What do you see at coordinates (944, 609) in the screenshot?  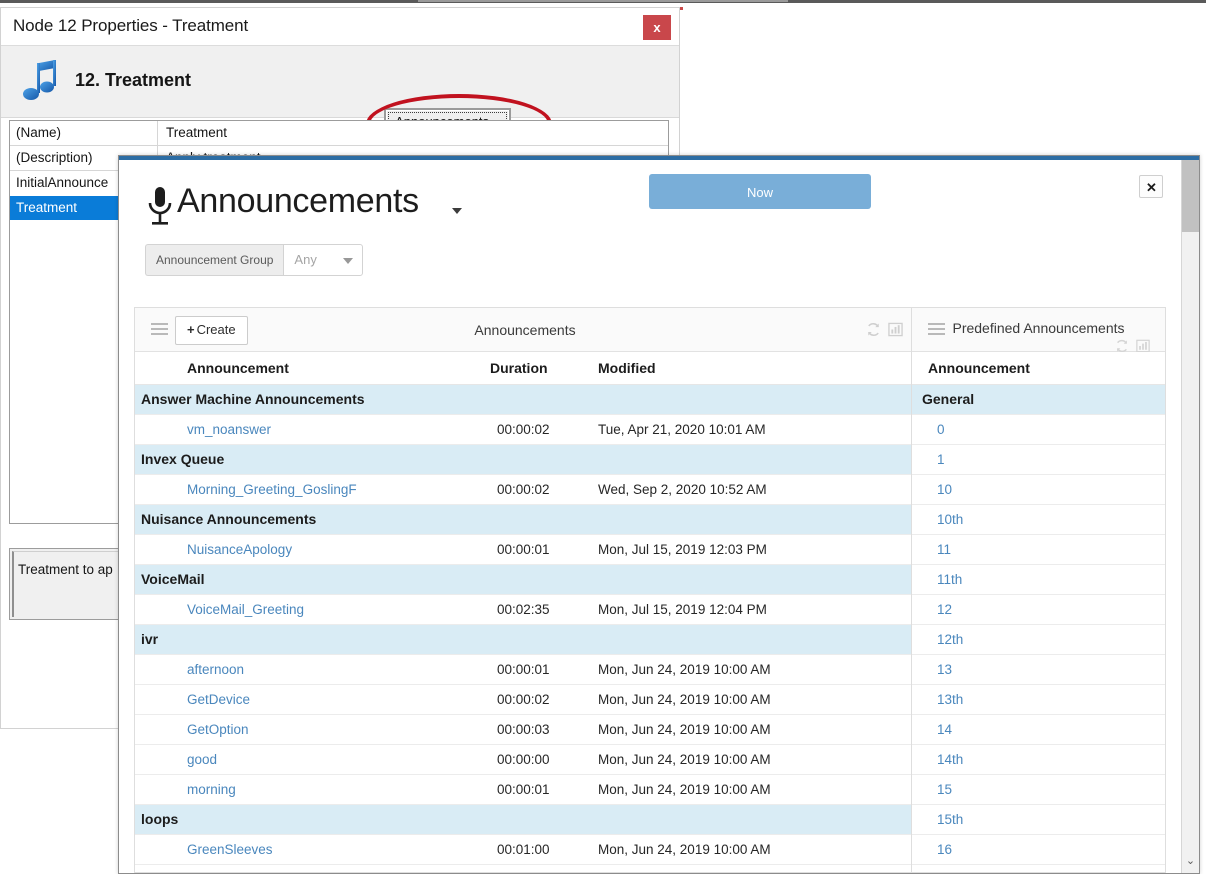 I see `announcement-name-link: 12` at bounding box center [944, 609].